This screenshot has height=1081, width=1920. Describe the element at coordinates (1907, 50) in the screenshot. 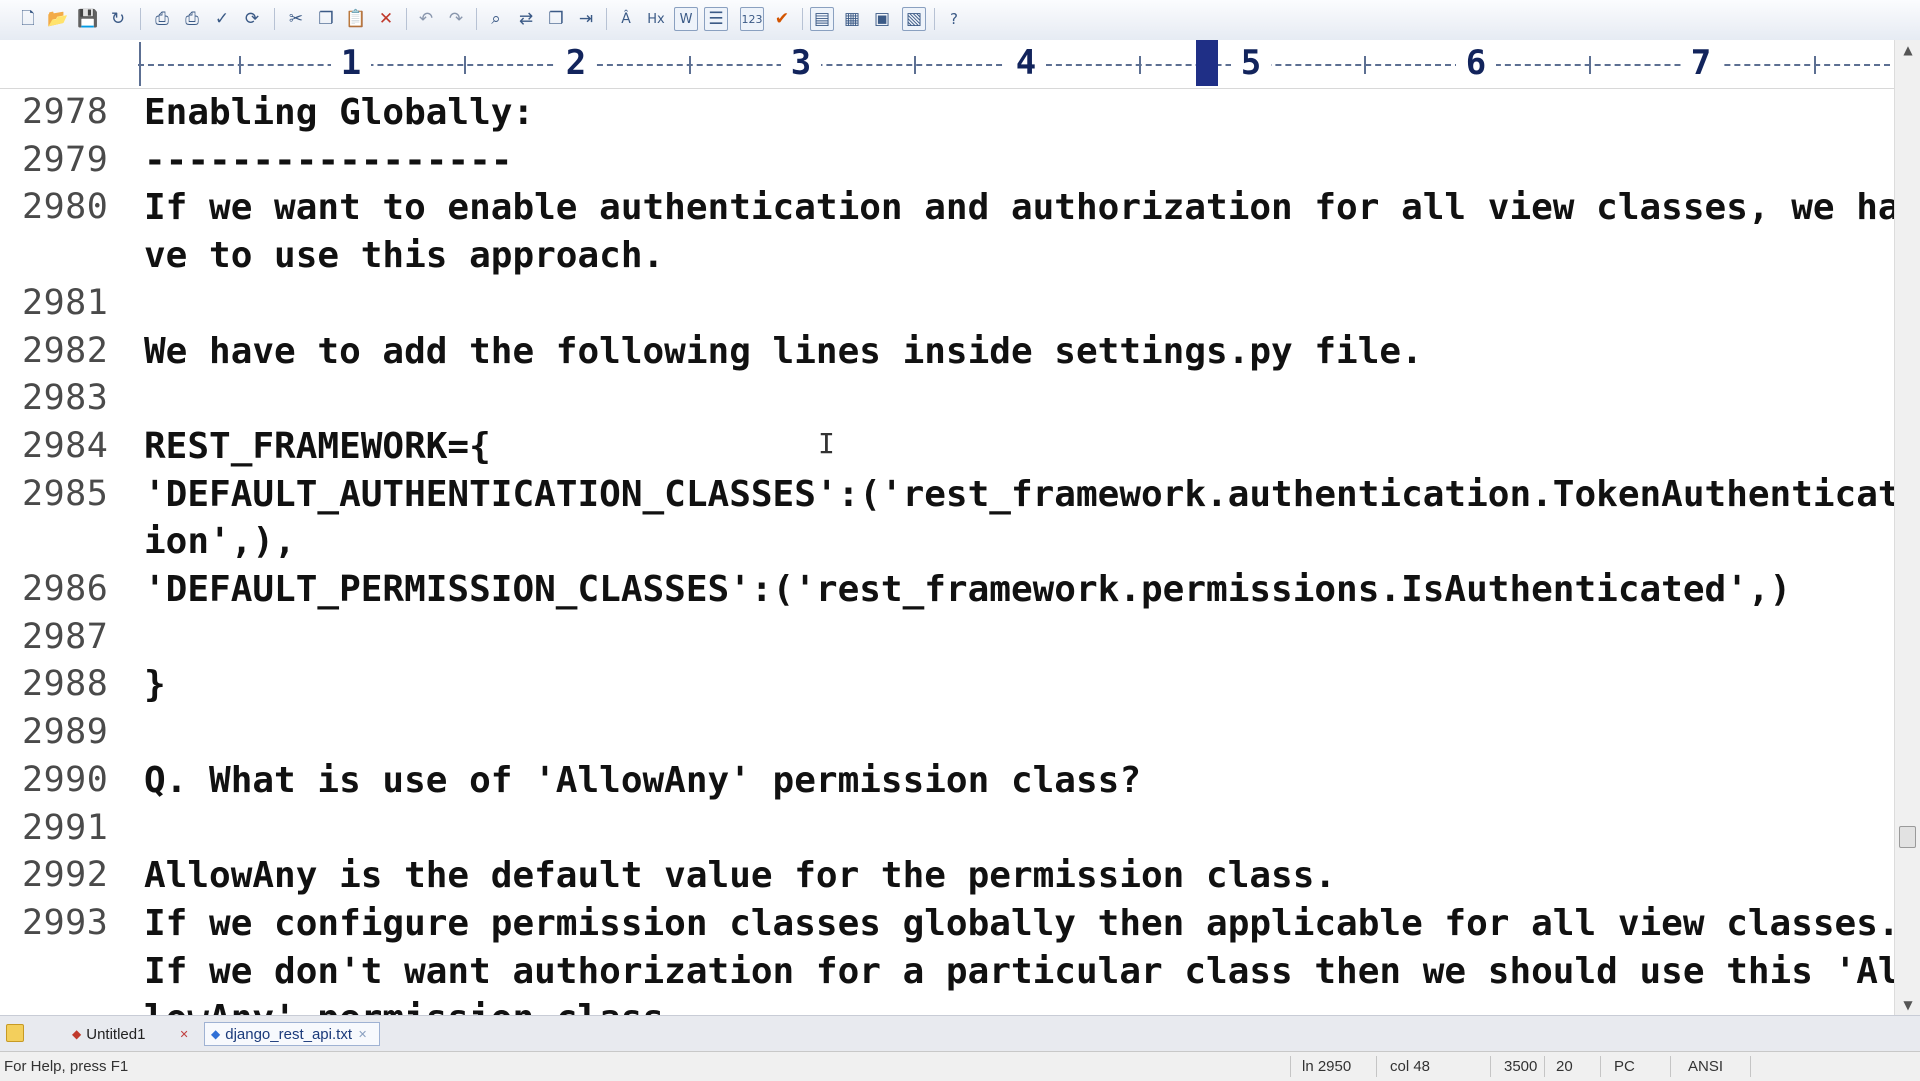

I see `scroll-up-icon: ▲` at that location.